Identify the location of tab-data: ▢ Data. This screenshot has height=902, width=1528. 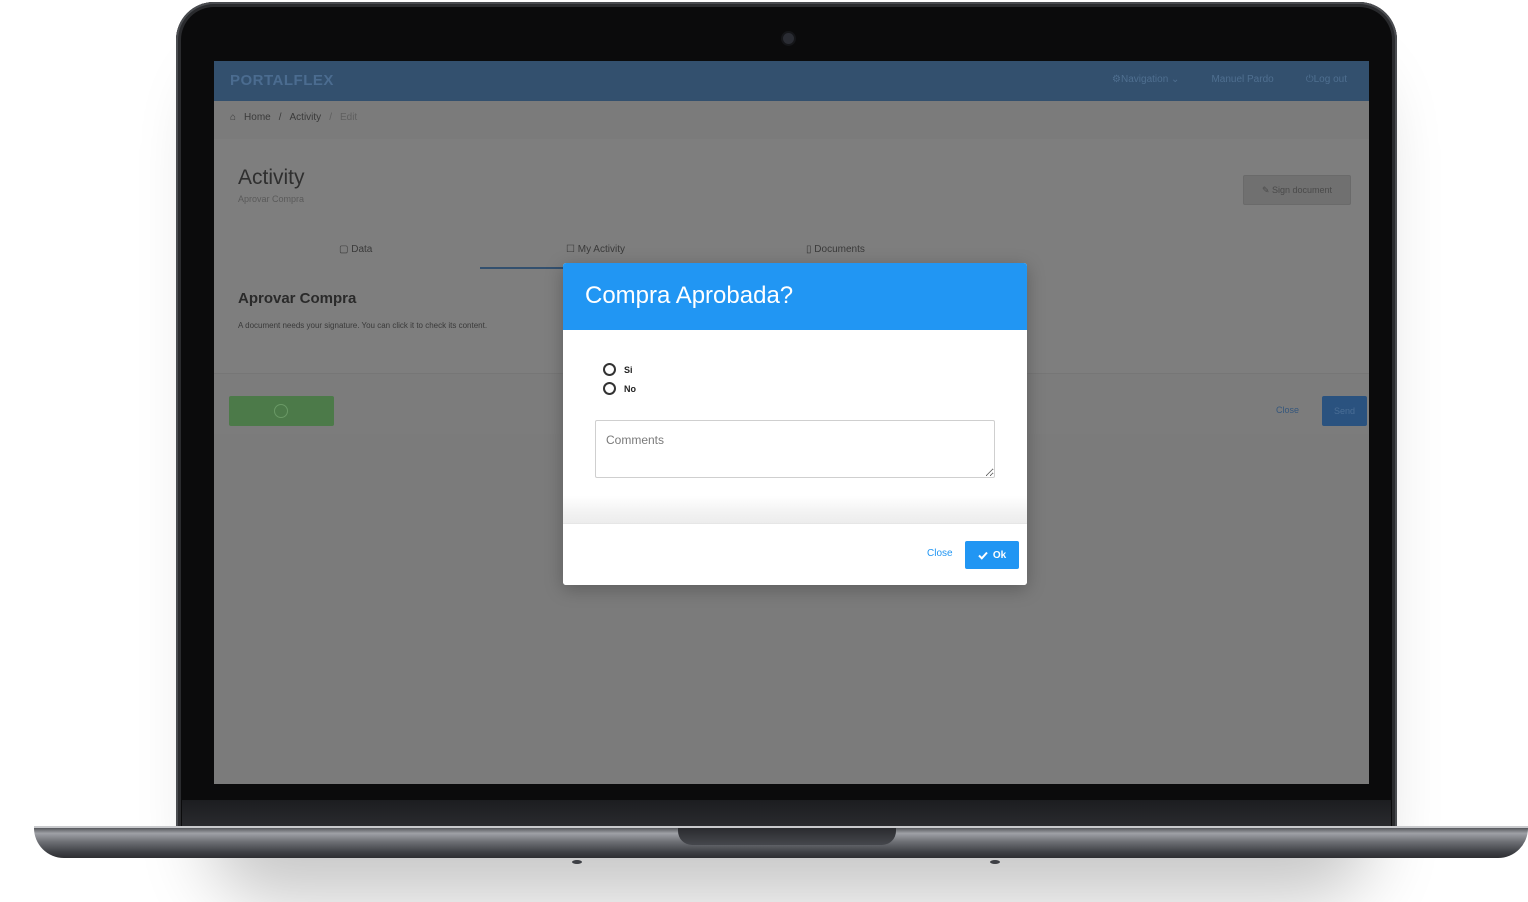
(355, 249).